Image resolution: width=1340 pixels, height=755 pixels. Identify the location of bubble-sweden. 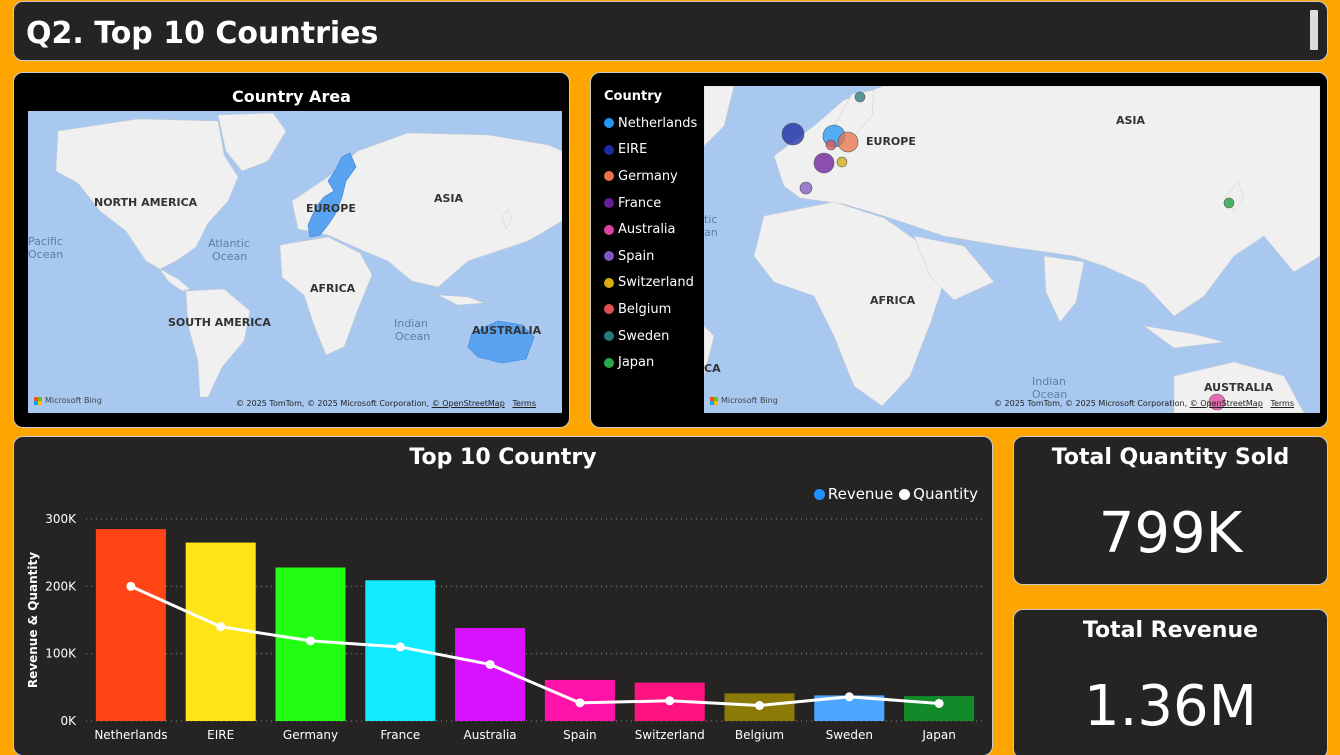
(860, 97).